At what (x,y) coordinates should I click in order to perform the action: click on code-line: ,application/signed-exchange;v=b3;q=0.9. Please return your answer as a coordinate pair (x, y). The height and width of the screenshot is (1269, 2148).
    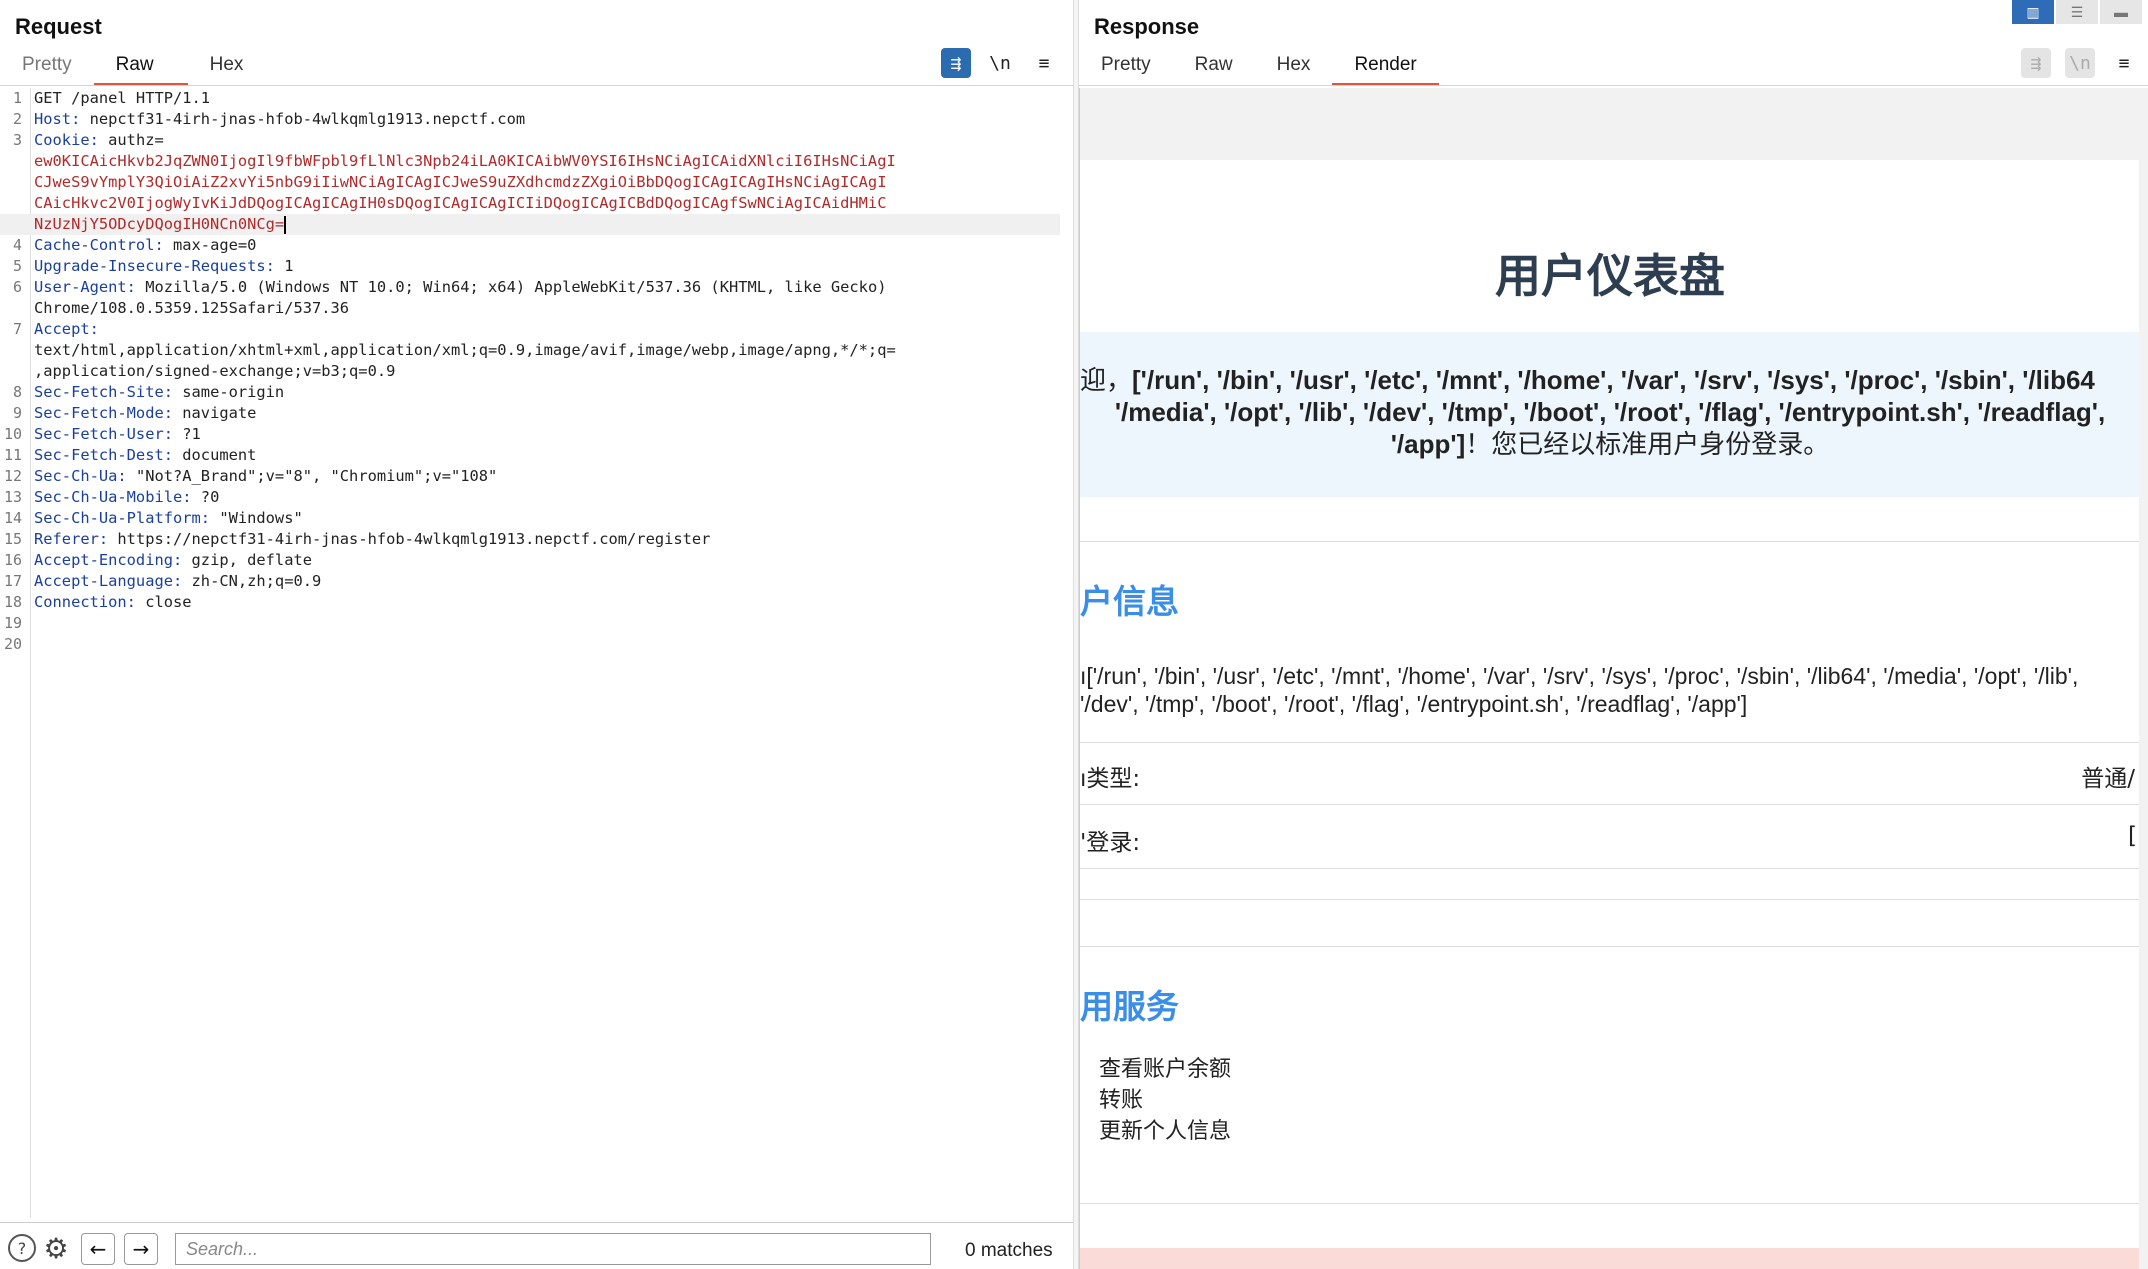
    Looking at the image, I should click on (530, 371).